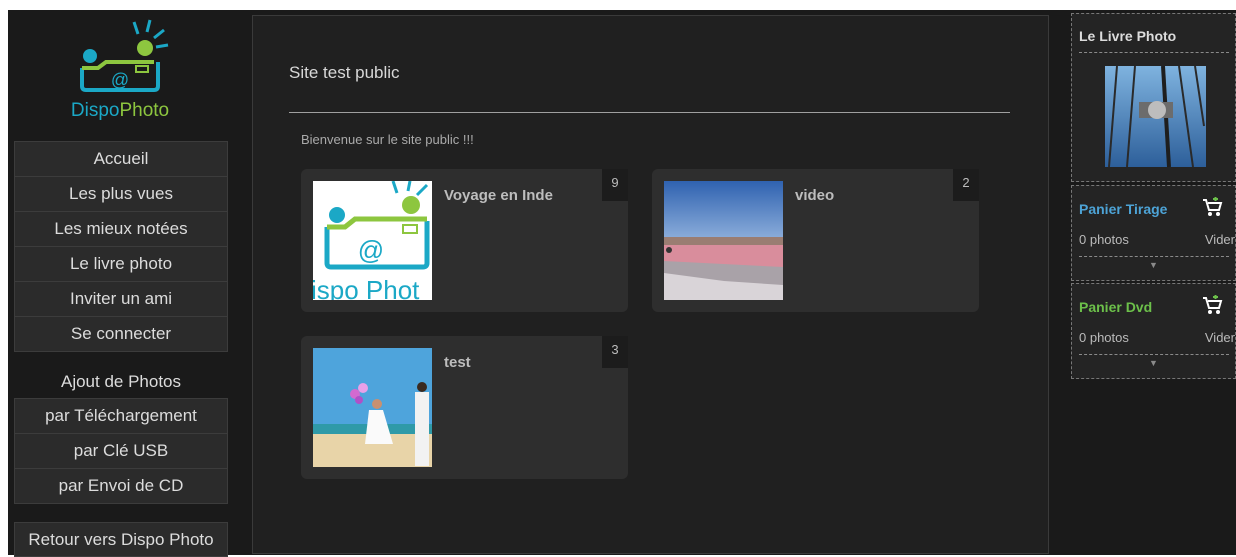  I want to click on nav-accueil: Accueil, so click(121, 159).